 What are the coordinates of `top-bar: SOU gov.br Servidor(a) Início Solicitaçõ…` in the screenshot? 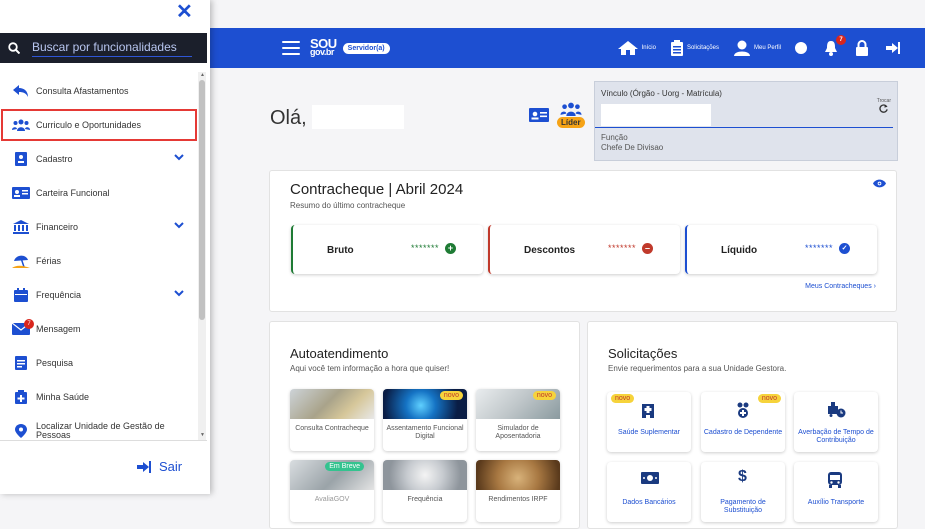 It's located at (567, 48).